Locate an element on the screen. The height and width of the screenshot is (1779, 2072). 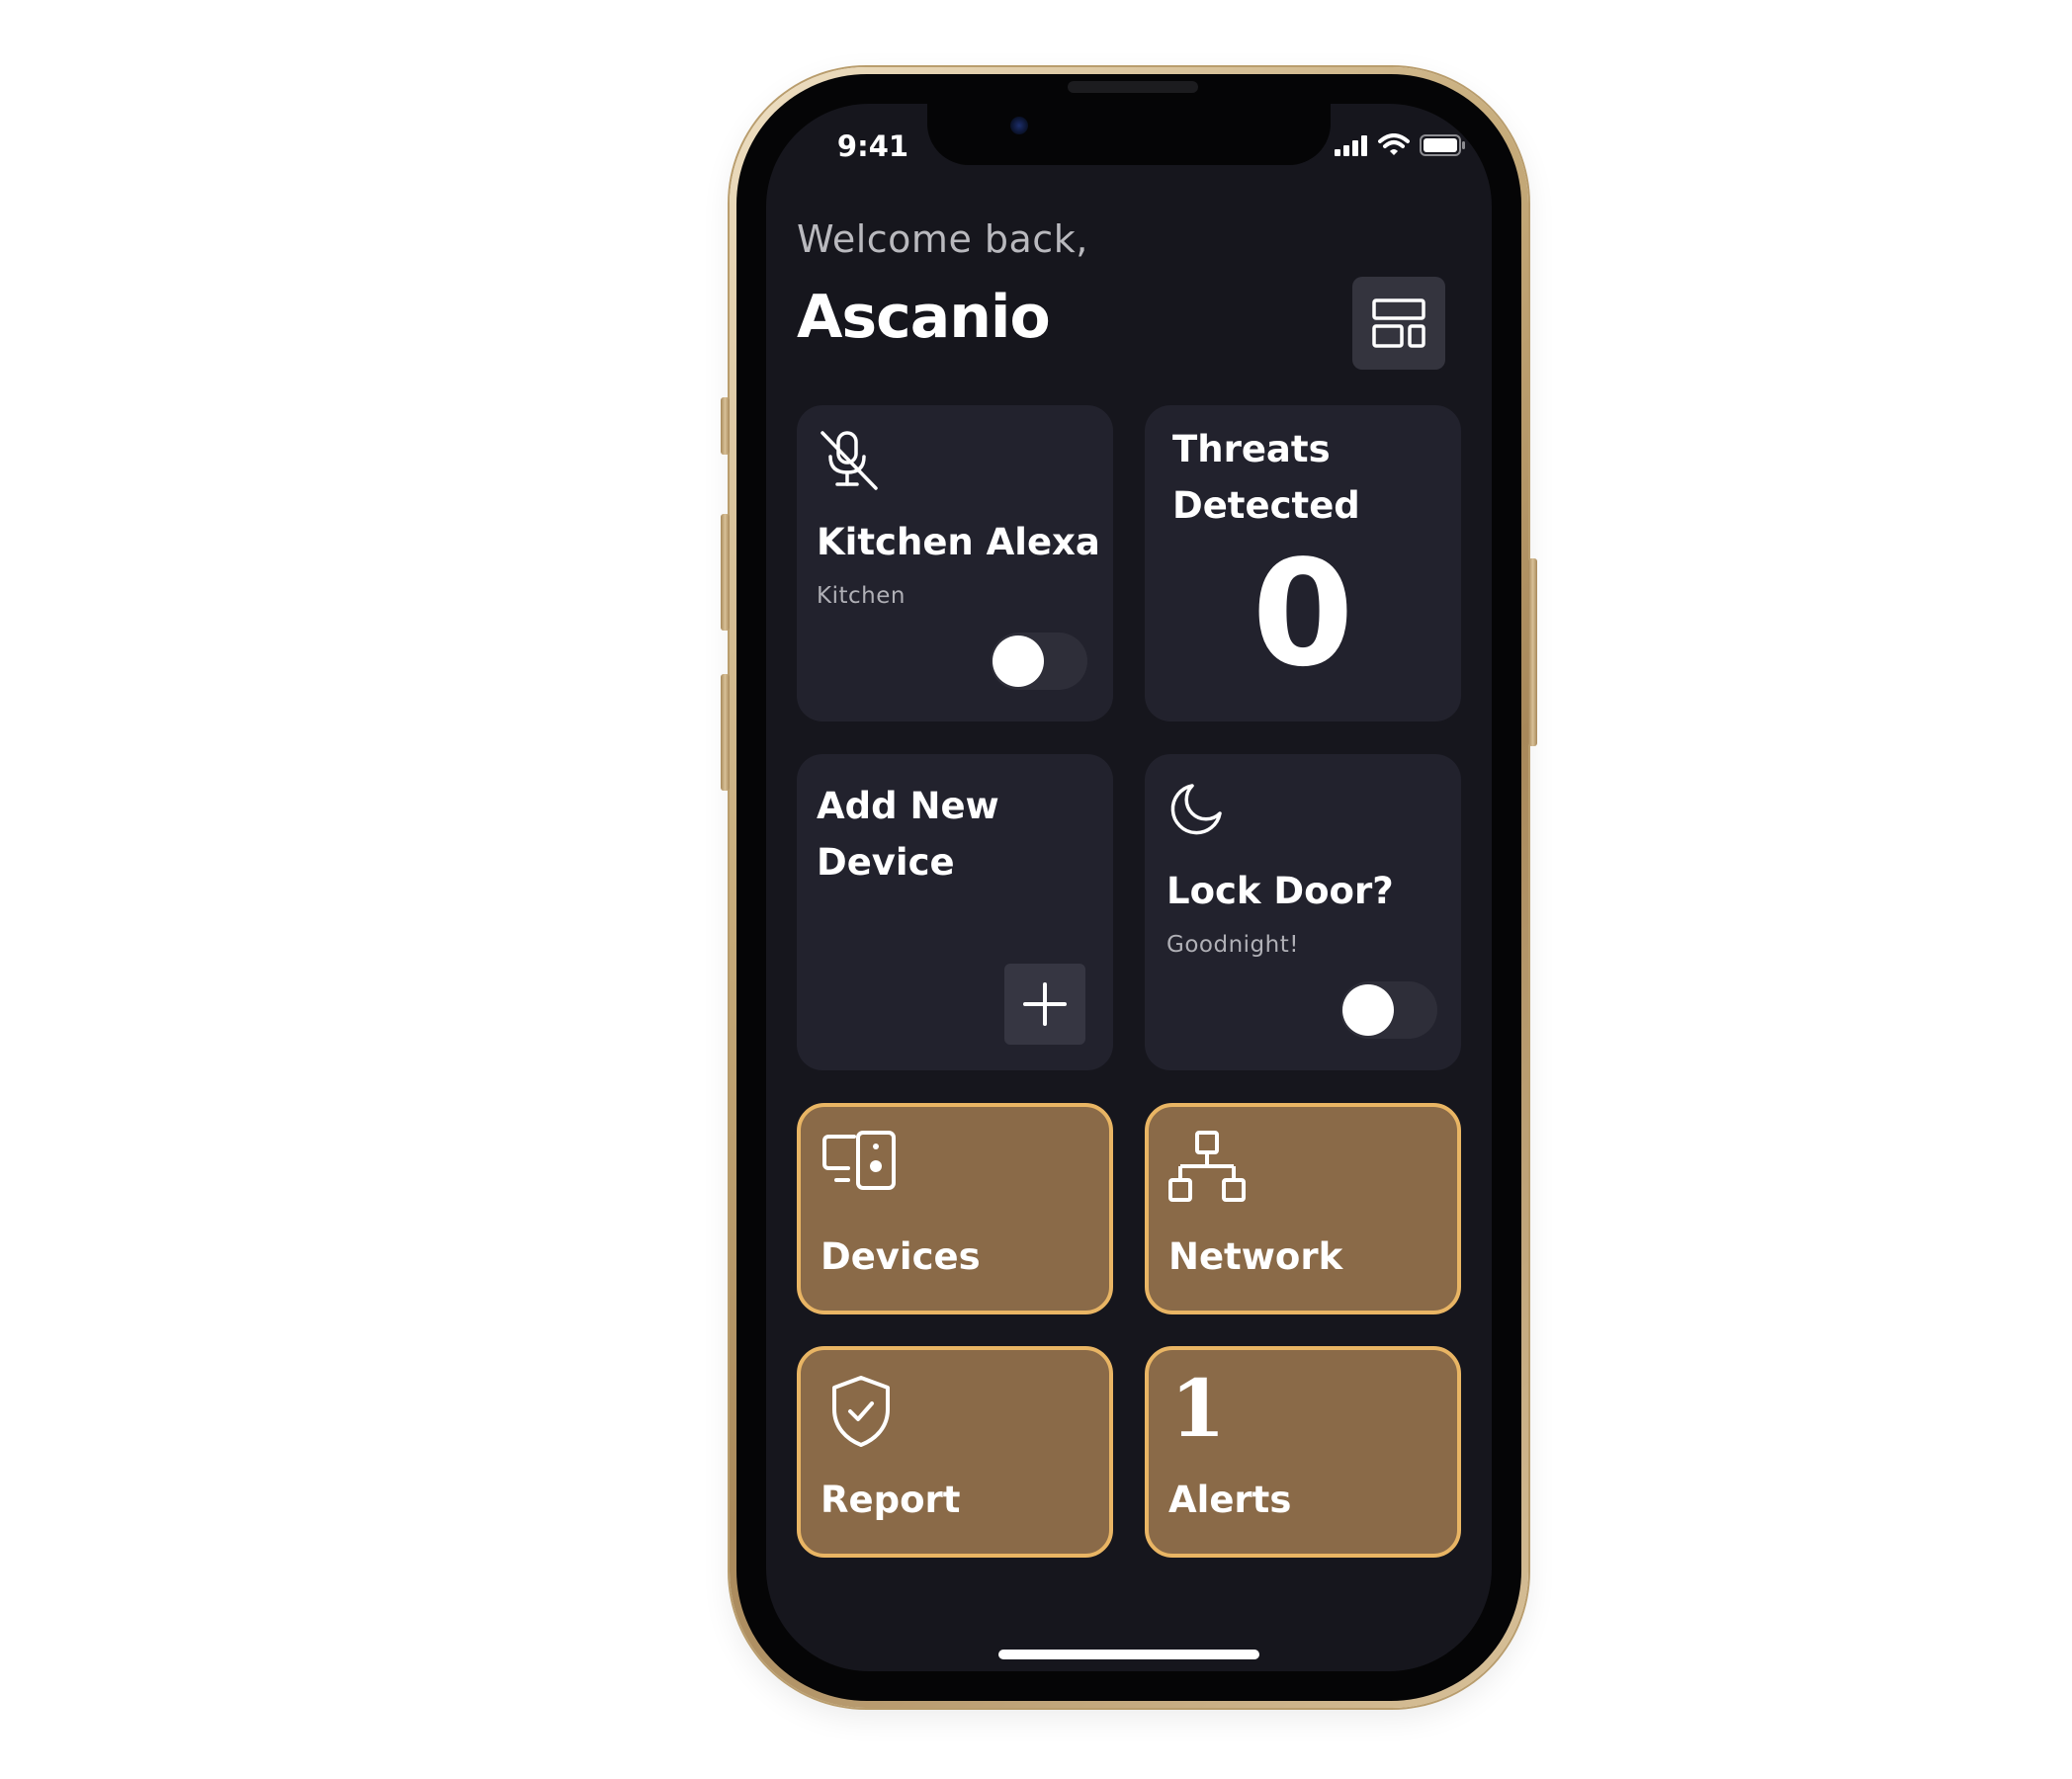
threats-detected-card: Threats Detected 0 is located at coordinates (1303, 563).